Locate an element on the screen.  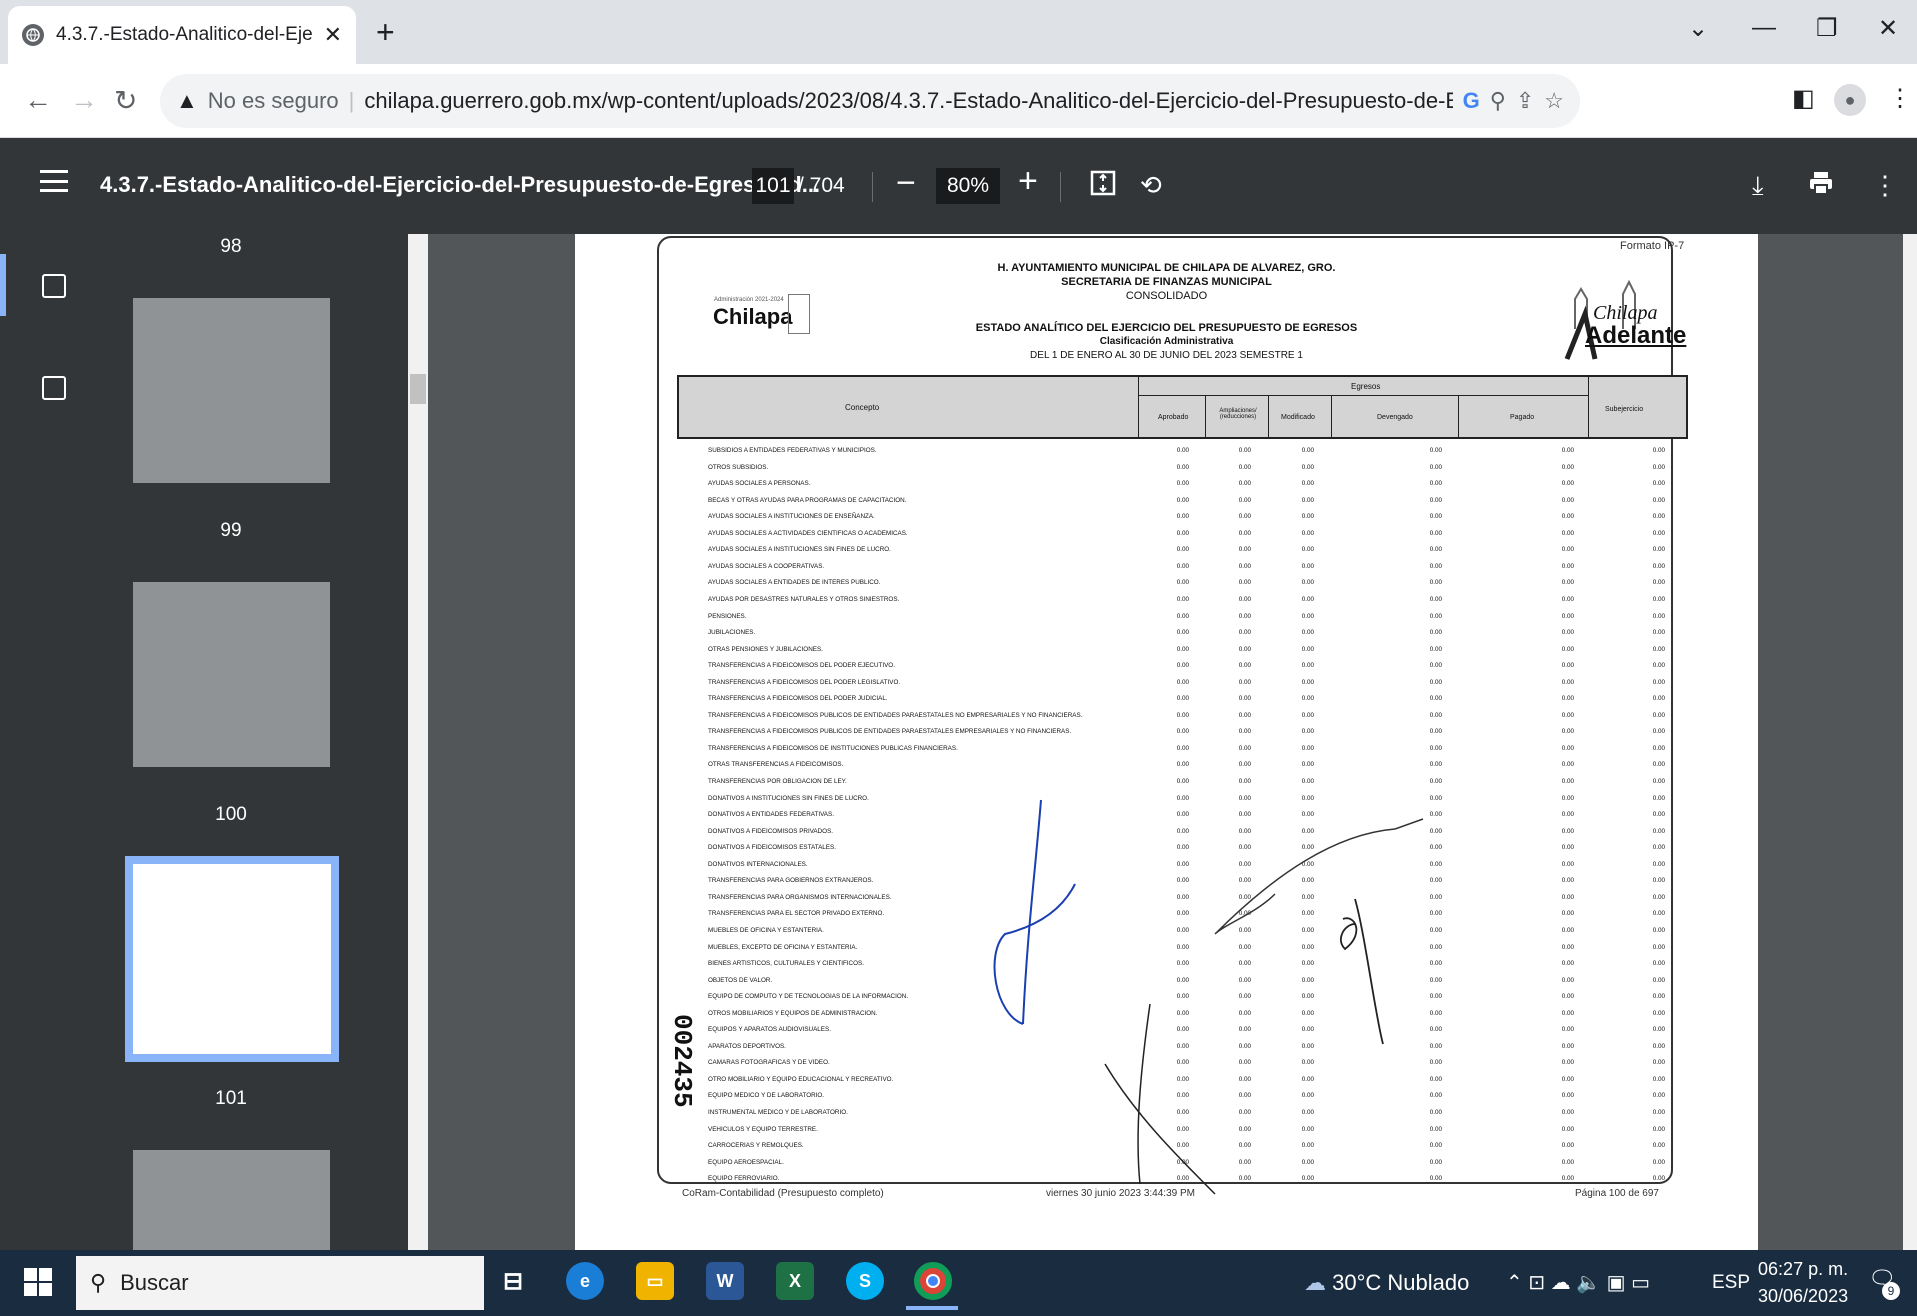
rail-selected-indicator is located at coordinates (3, 285).